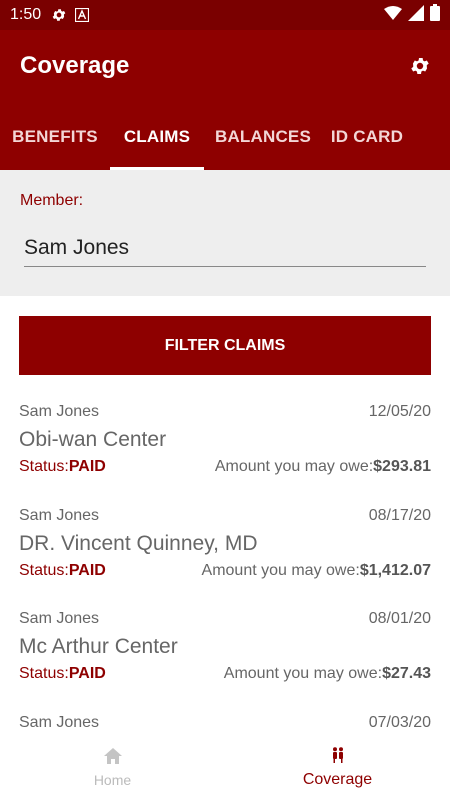 Image resolution: width=450 pixels, height=800 pixels. Describe the element at coordinates (399, 515) in the screenshot. I see `claim-date: 08/17/20` at that location.